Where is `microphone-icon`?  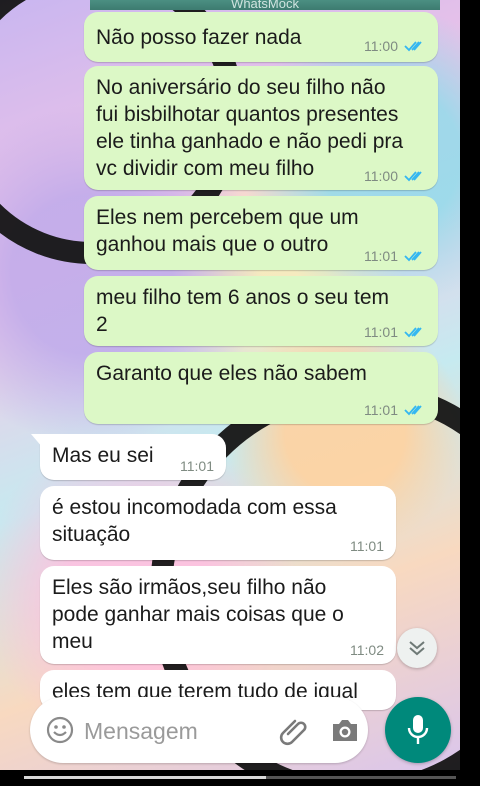
microphone-icon is located at coordinates (418, 729).